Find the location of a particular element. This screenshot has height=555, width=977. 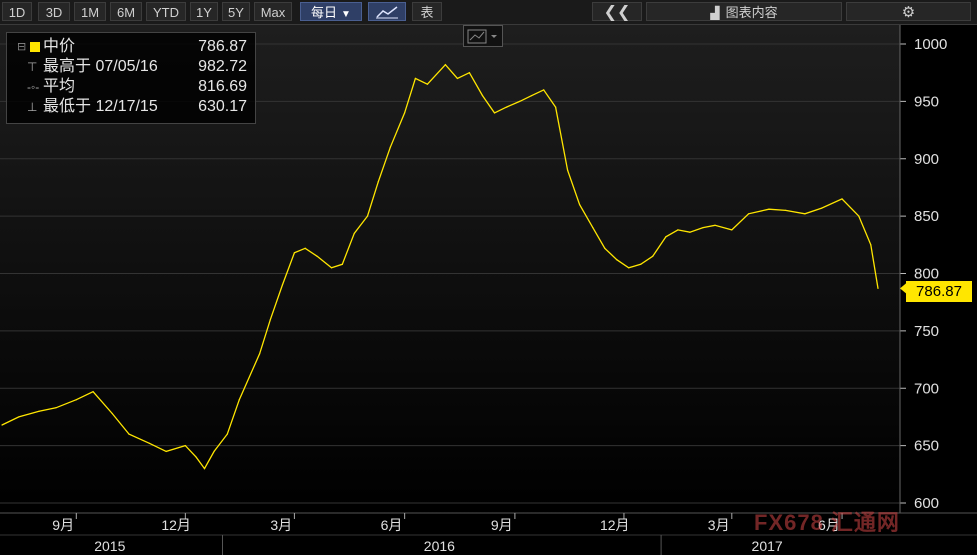

legend-low-row: ⊥ 最低于 12/17/15 630.17 is located at coordinates (131, 107).